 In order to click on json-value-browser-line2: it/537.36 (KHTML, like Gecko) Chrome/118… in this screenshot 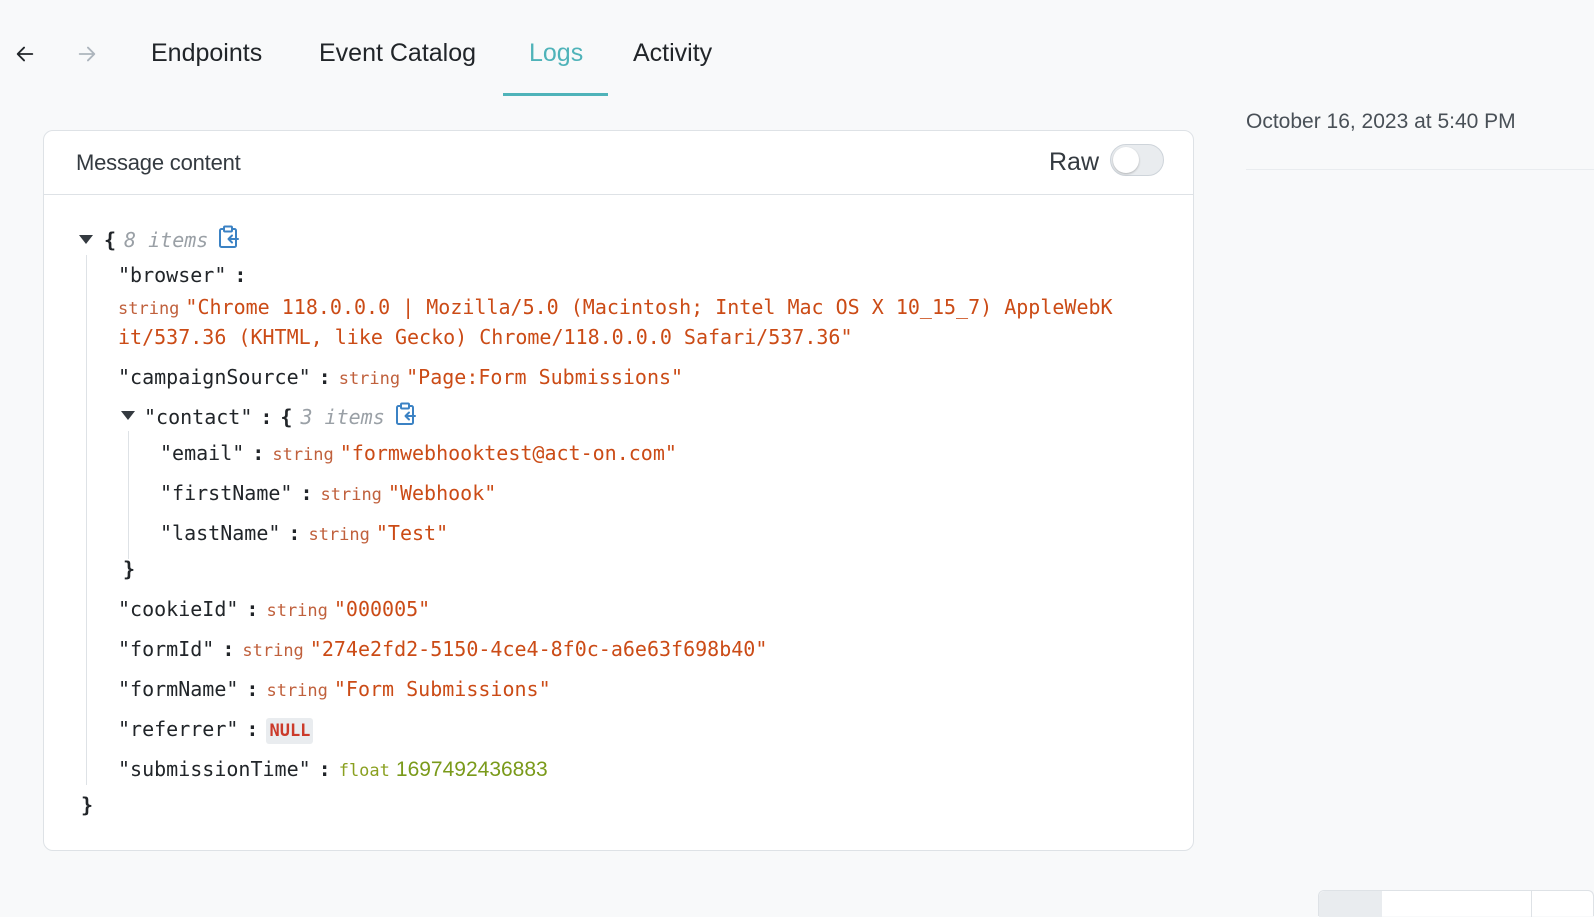, I will do `click(485, 337)`.